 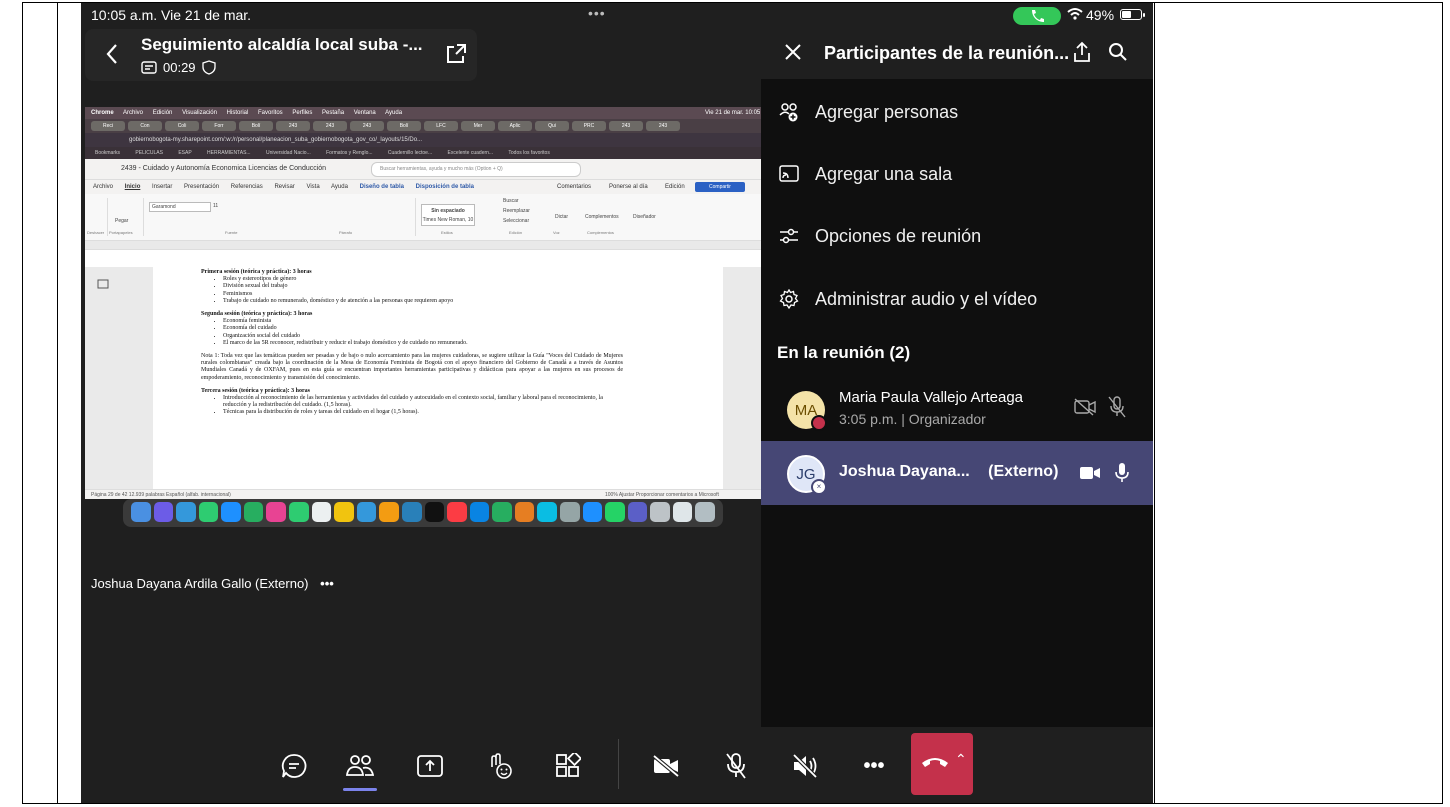 What do you see at coordinates (736, 766) in the screenshot?
I see `mic-toggle-button` at bounding box center [736, 766].